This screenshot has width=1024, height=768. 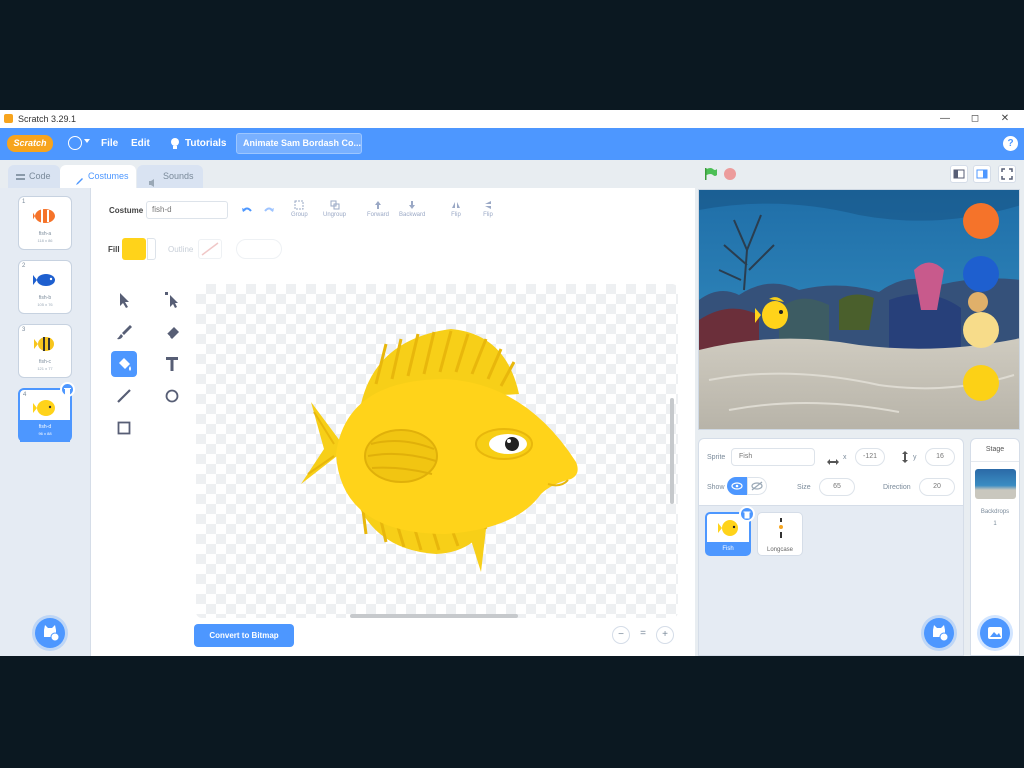 What do you see at coordinates (730, 174) in the screenshot?
I see `stop-icon` at bounding box center [730, 174].